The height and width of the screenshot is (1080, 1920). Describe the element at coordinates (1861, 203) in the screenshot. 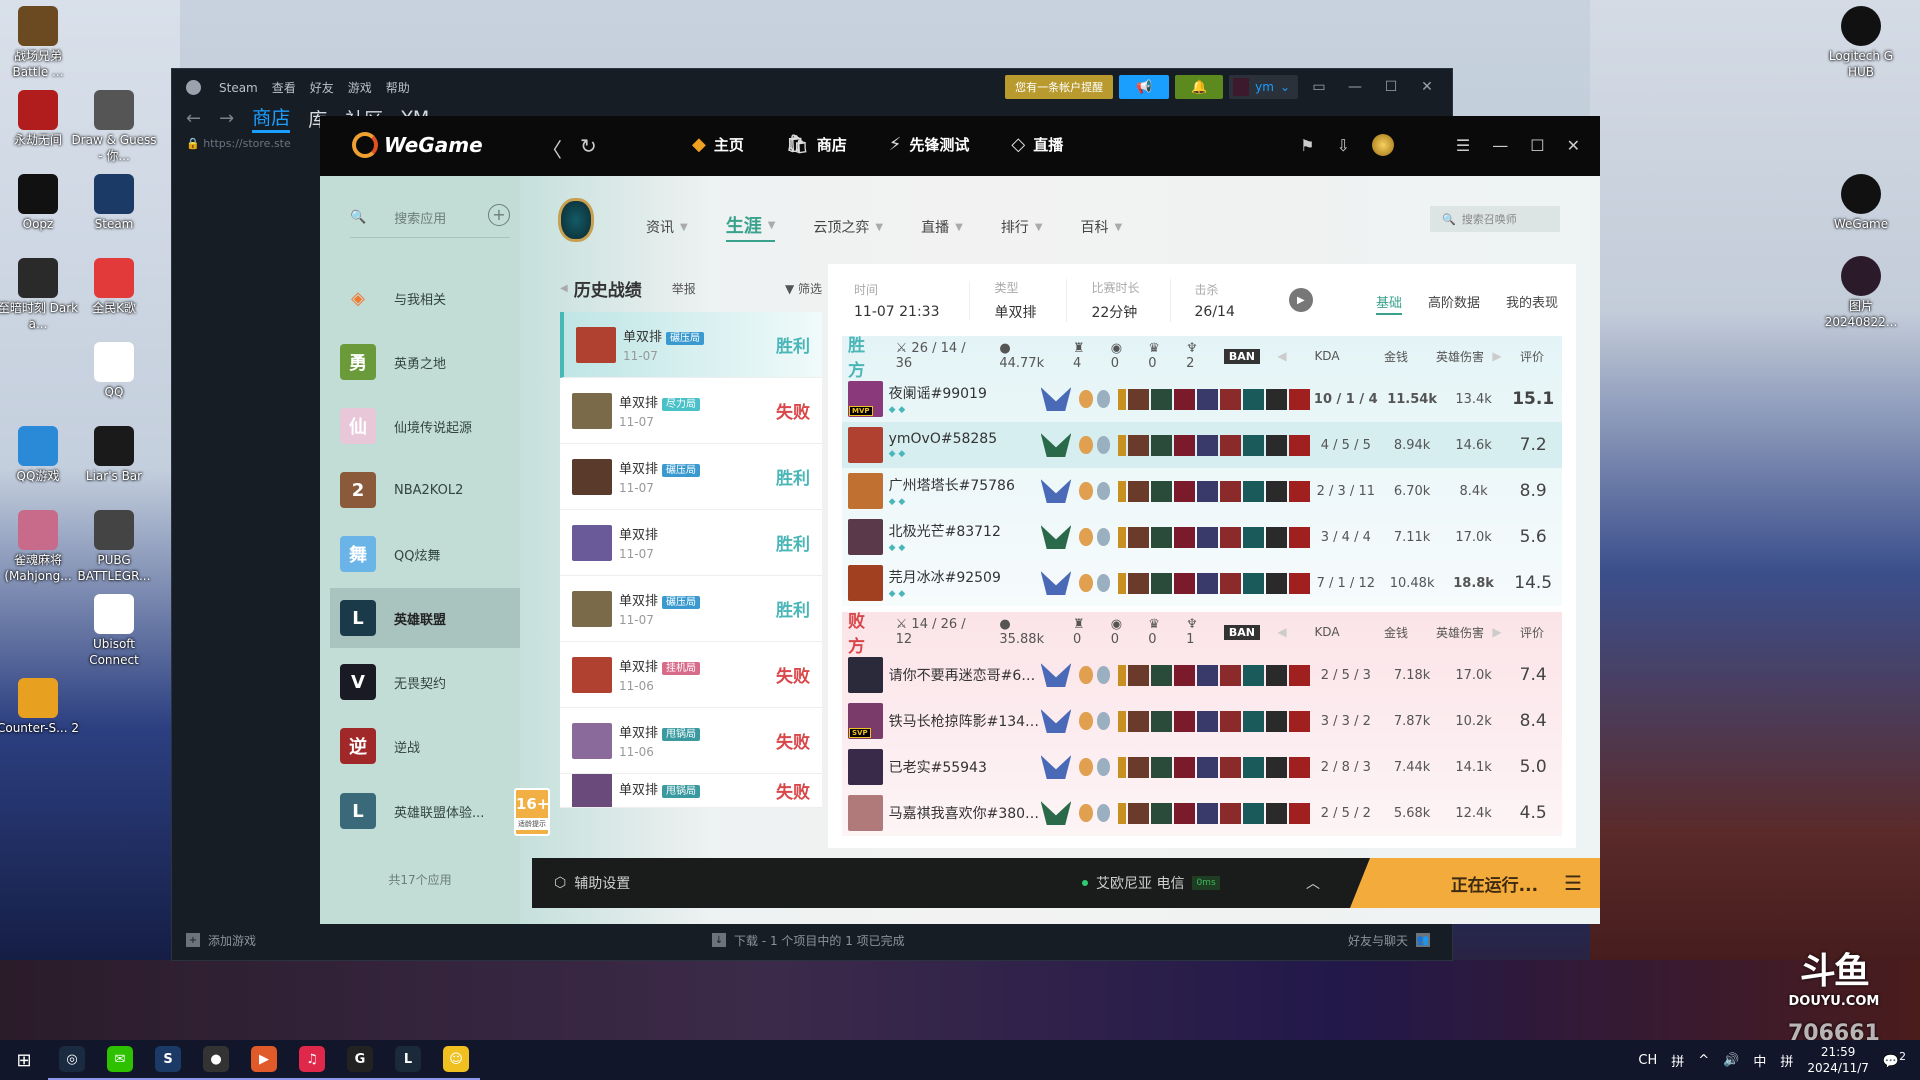

I see `desktop-icon: WeGame` at that location.